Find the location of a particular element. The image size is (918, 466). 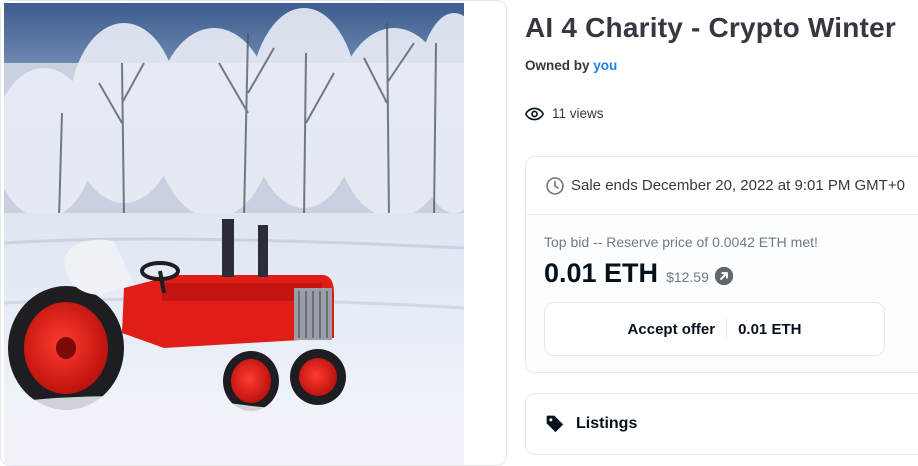

nft-title: AI 4 Charity - Crypto Winter is located at coordinates (710, 27).